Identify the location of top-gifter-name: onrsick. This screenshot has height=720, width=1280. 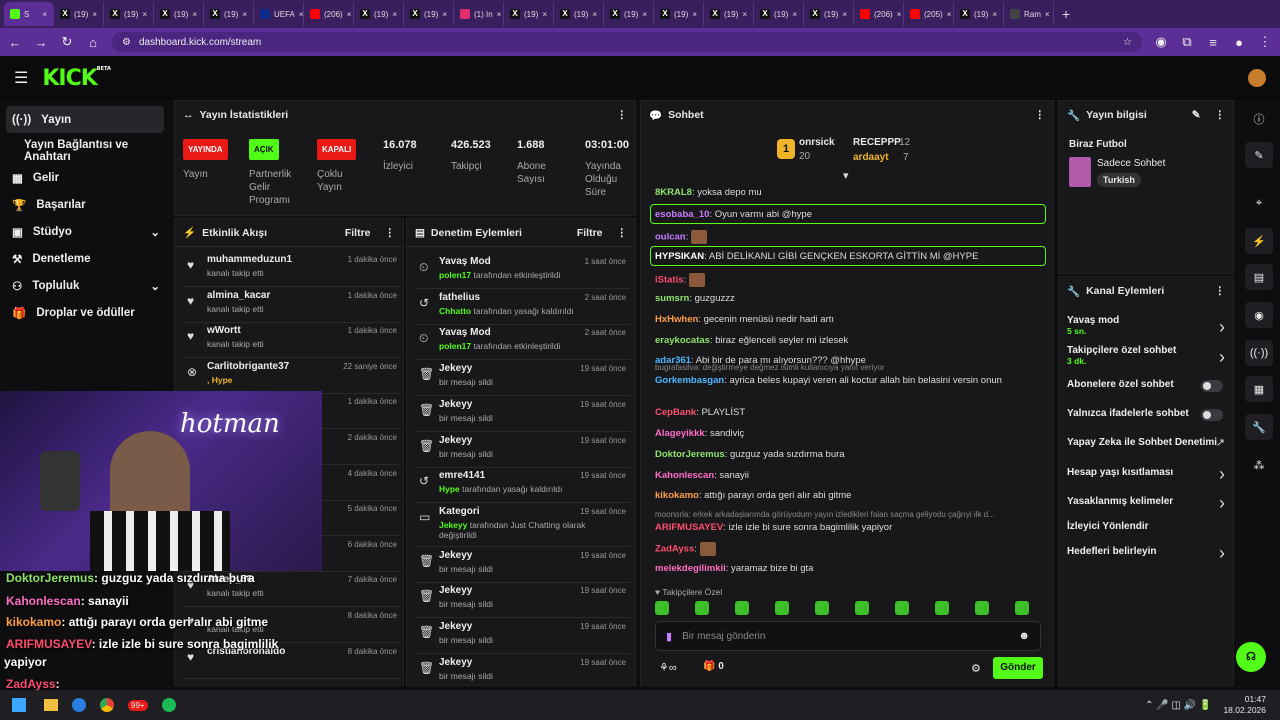
(817, 142).